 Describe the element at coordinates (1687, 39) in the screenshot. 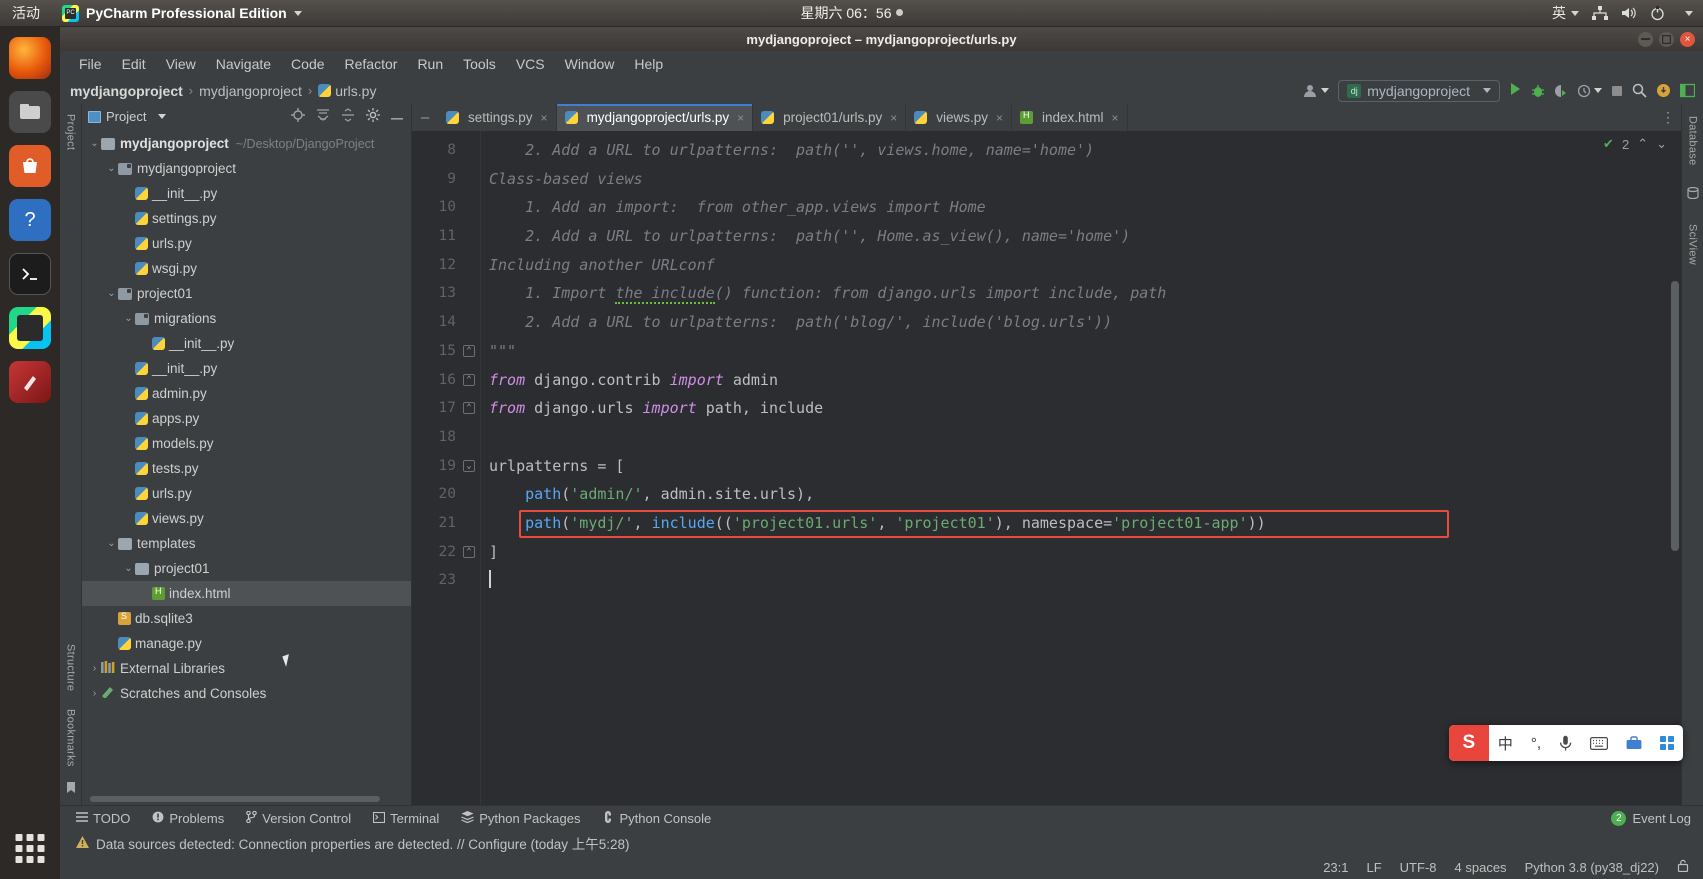

I see `window-close-button: ×` at that location.